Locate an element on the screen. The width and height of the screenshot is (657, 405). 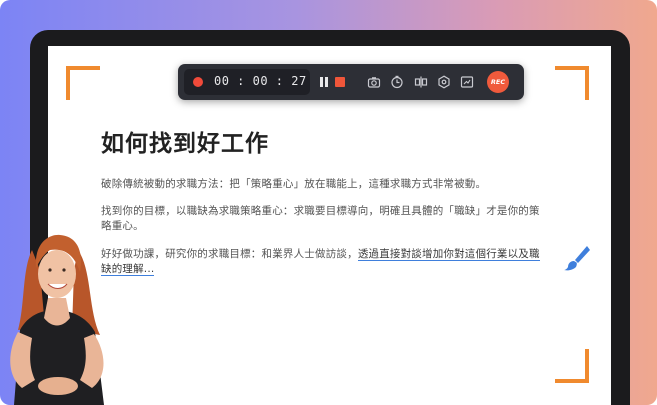
rec-button: REC is located at coordinates (498, 82).